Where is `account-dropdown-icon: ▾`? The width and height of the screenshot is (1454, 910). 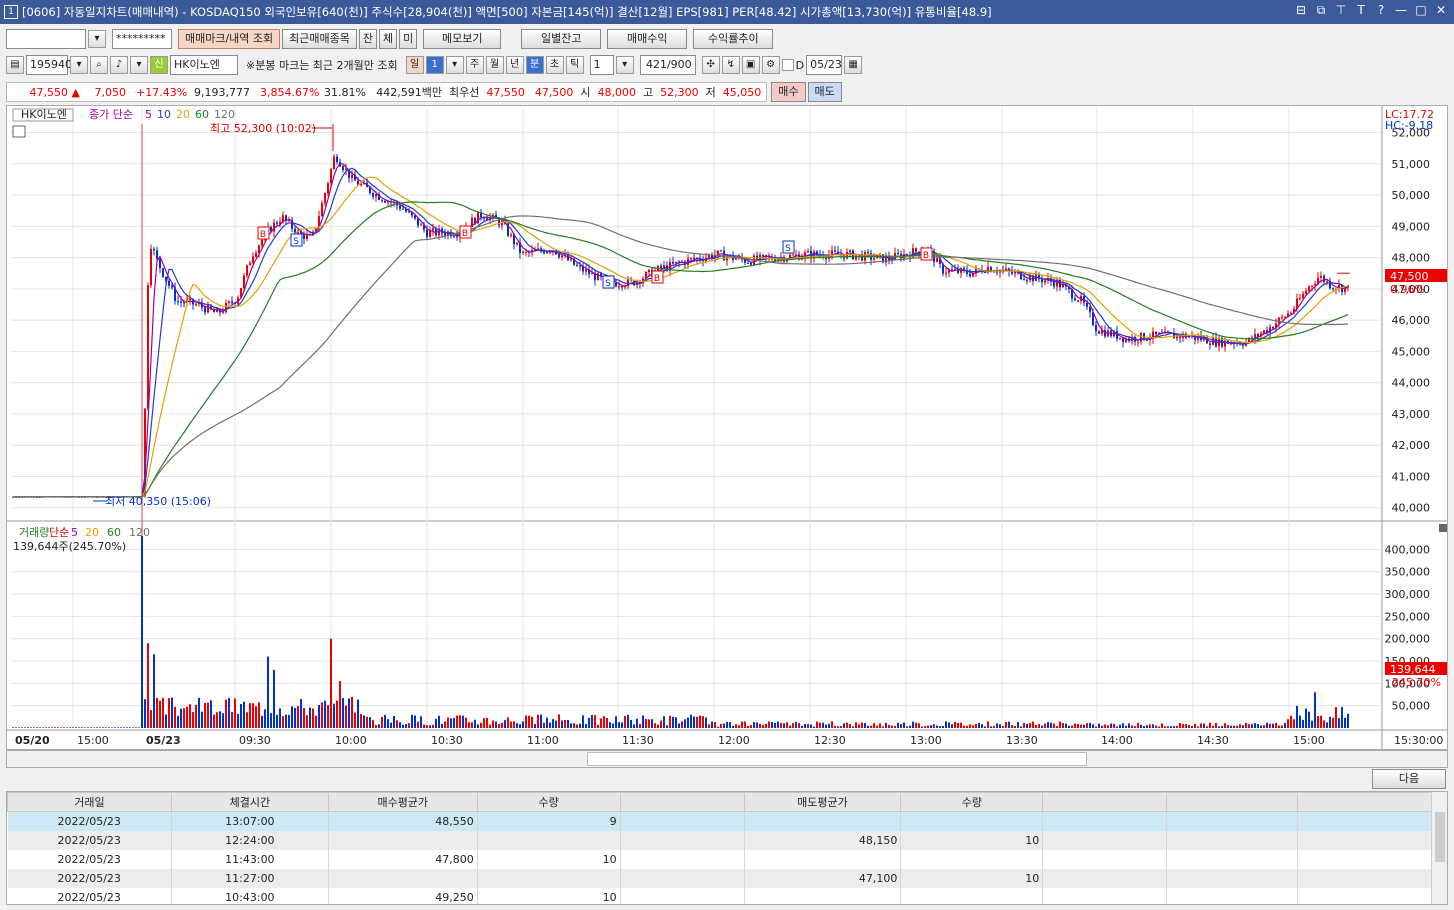
account-dropdown-icon: ▾ is located at coordinates (97, 39).